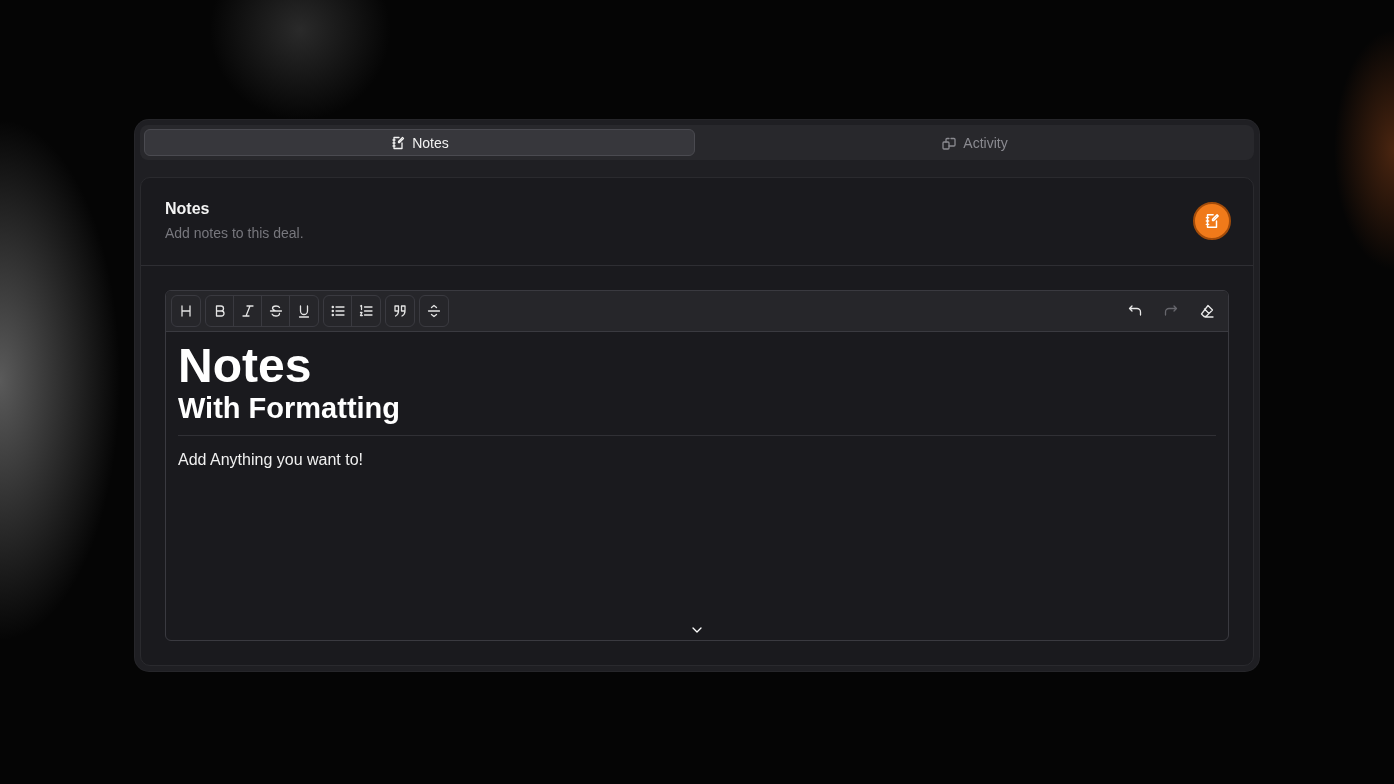 Image resolution: width=1394 pixels, height=784 pixels. I want to click on underline-icon, so click(304, 311).